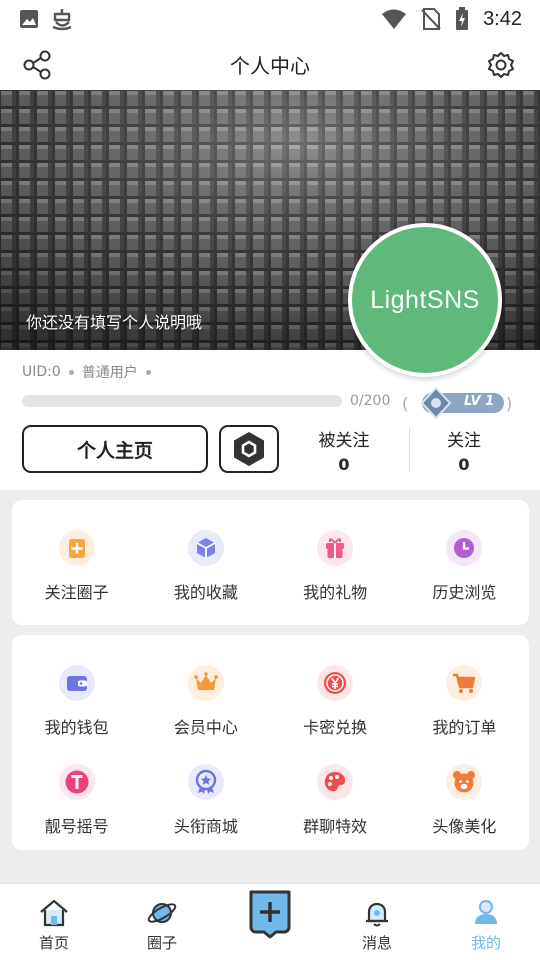 Image resolution: width=540 pixels, height=960 pixels. I want to click on menu-item-group-chat-effects: 群聊特效, so click(335, 800).